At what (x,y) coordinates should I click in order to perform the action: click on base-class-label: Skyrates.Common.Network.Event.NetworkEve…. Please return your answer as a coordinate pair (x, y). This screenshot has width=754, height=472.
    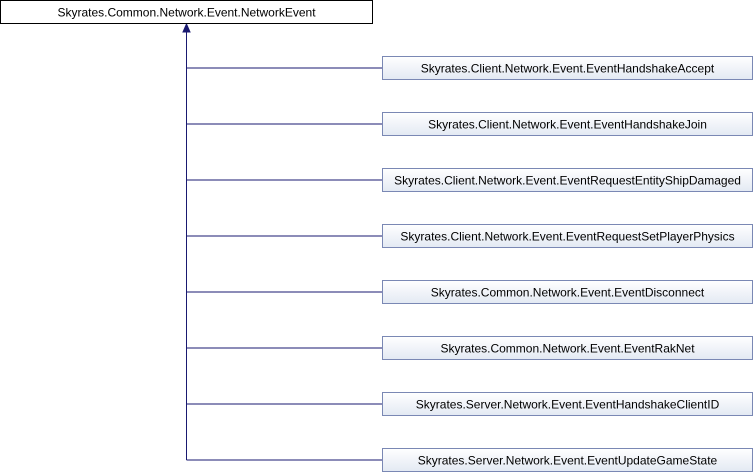
    Looking at the image, I should click on (186, 13).